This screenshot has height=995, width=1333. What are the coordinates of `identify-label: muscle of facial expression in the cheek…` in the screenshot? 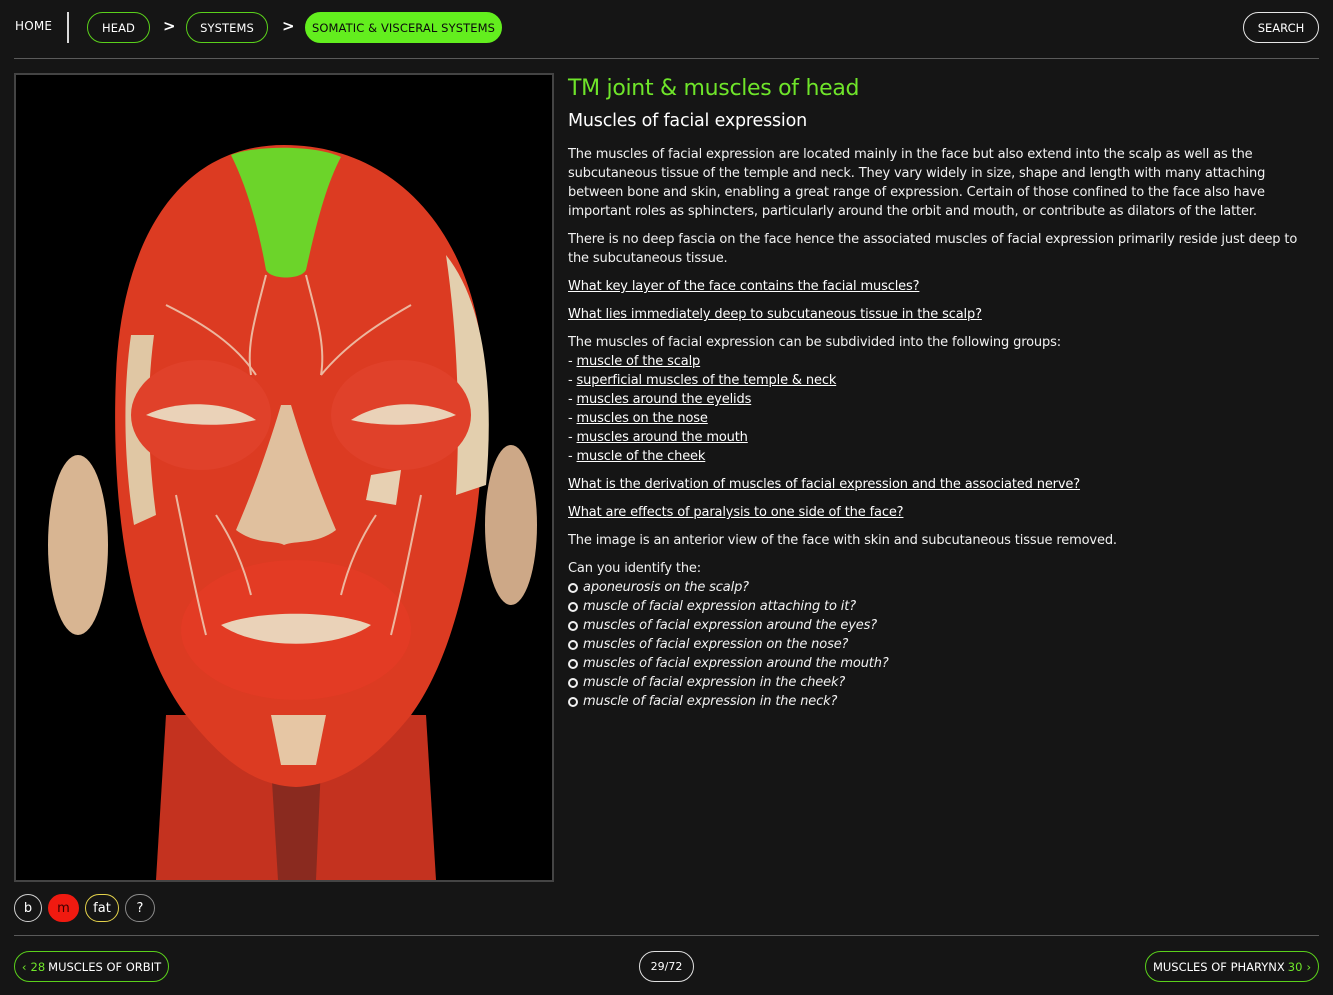 It's located at (714, 682).